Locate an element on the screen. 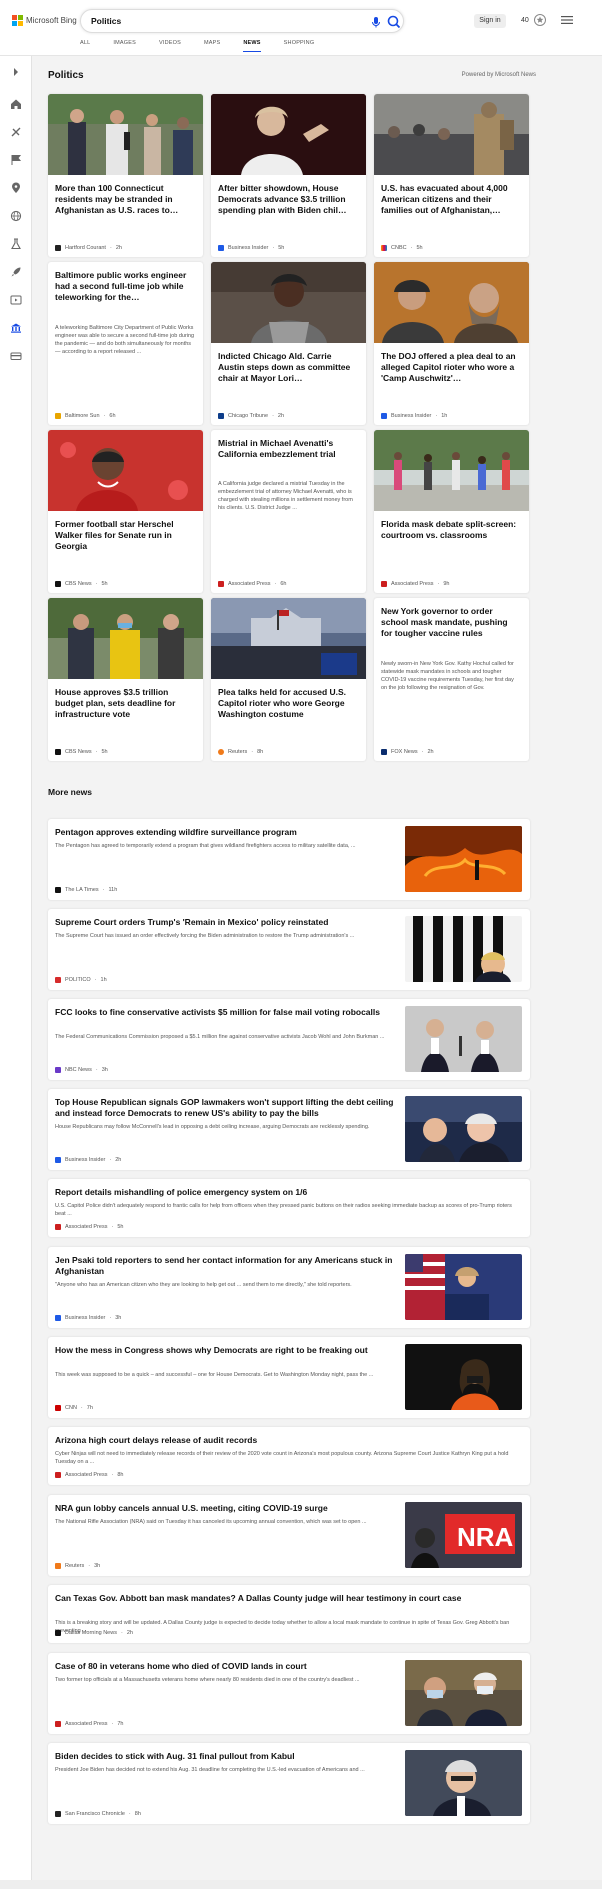  news-card-source: FOX News · 2h is located at coordinates (407, 752).